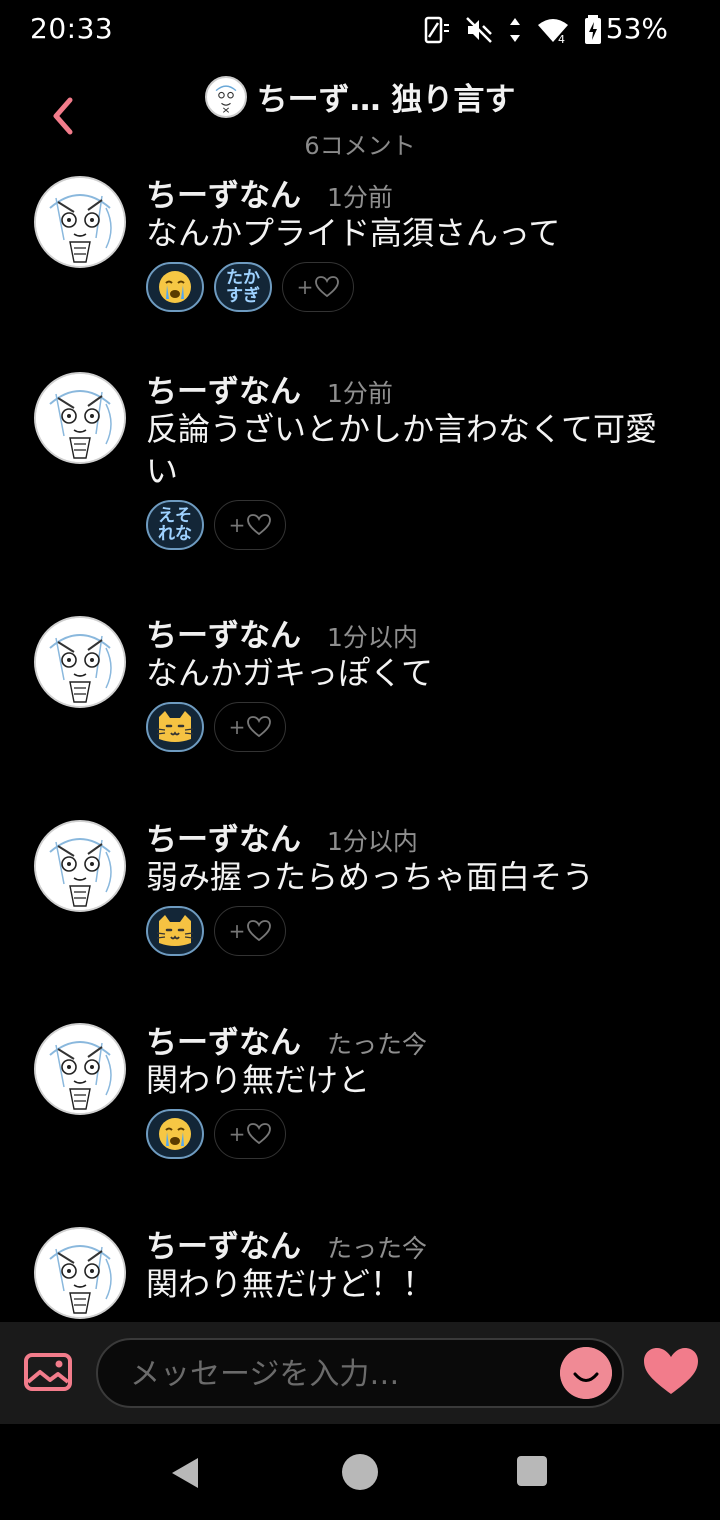 This screenshot has height=1520, width=720. I want to click on battery-charging-icon, so click(593, 29).